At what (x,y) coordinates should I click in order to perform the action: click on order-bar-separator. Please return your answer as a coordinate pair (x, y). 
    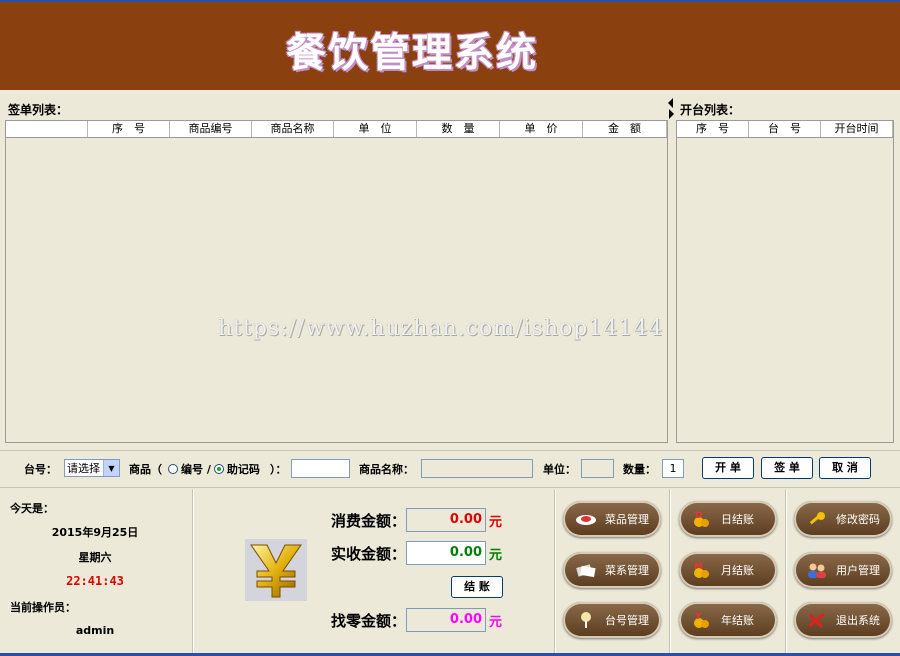
    Looking at the image, I should click on (450, 450).